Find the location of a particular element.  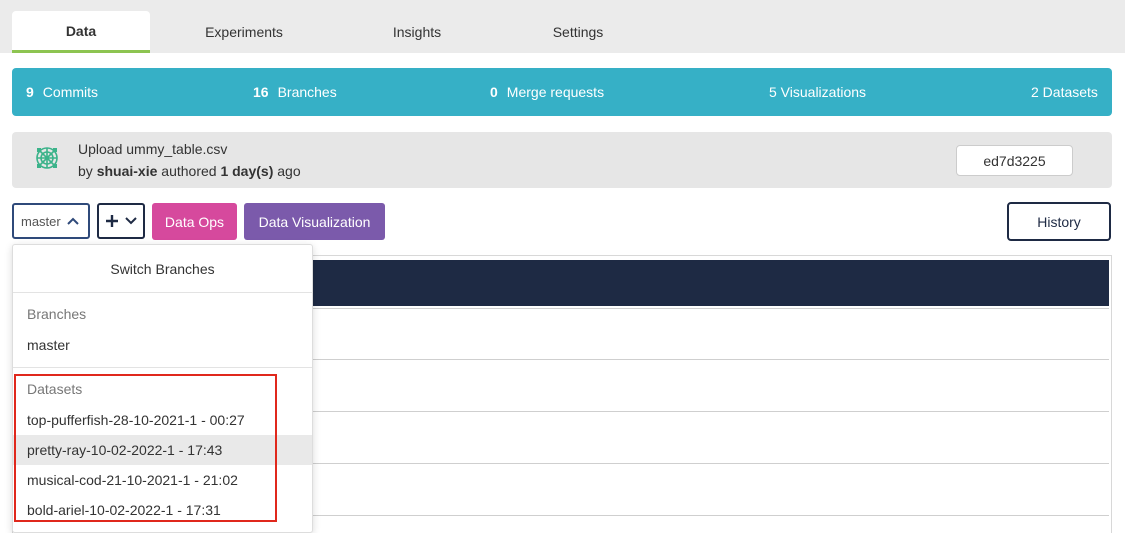

merge-requests-label: Merge requests is located at coordinates (555, 92).